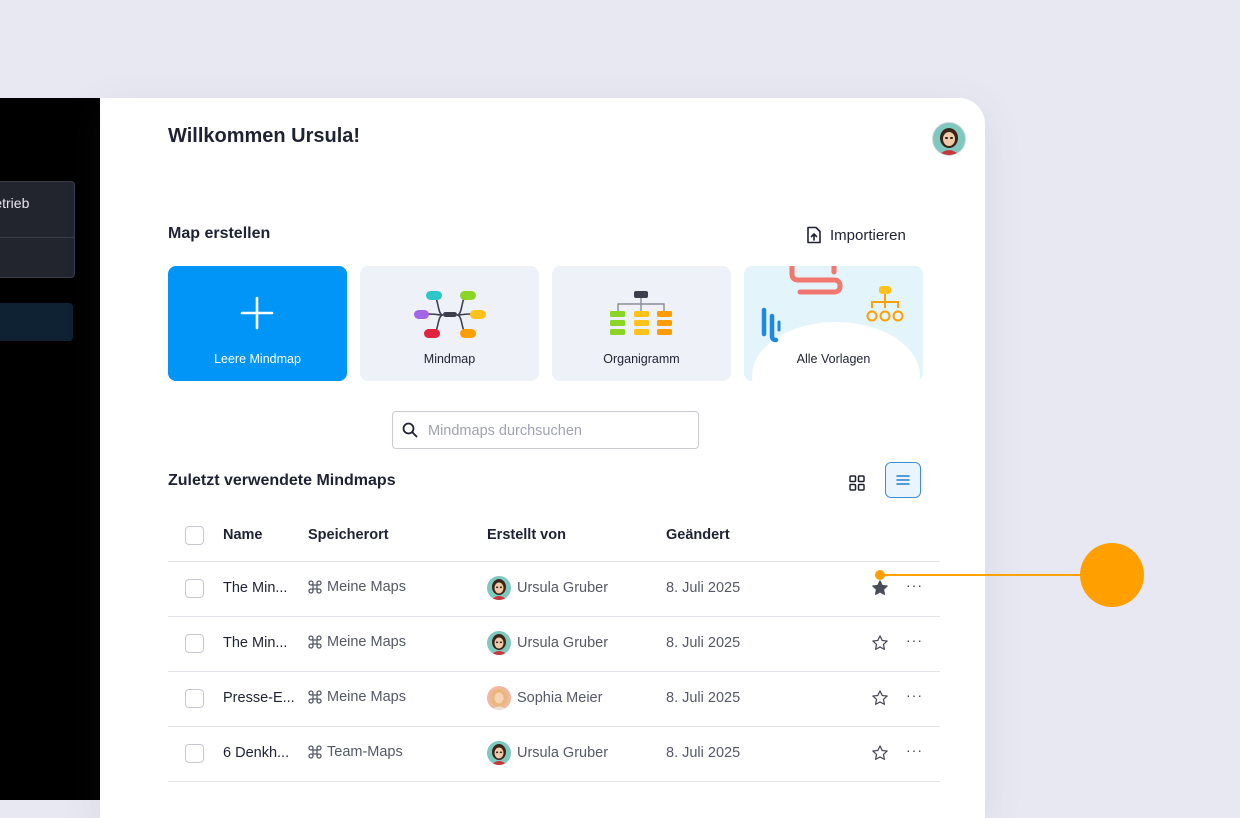 The image size is (1240, 818). Describe the element at coordinates (868, 235) in the screenshot. I see `import-label: Importieren` at that location.